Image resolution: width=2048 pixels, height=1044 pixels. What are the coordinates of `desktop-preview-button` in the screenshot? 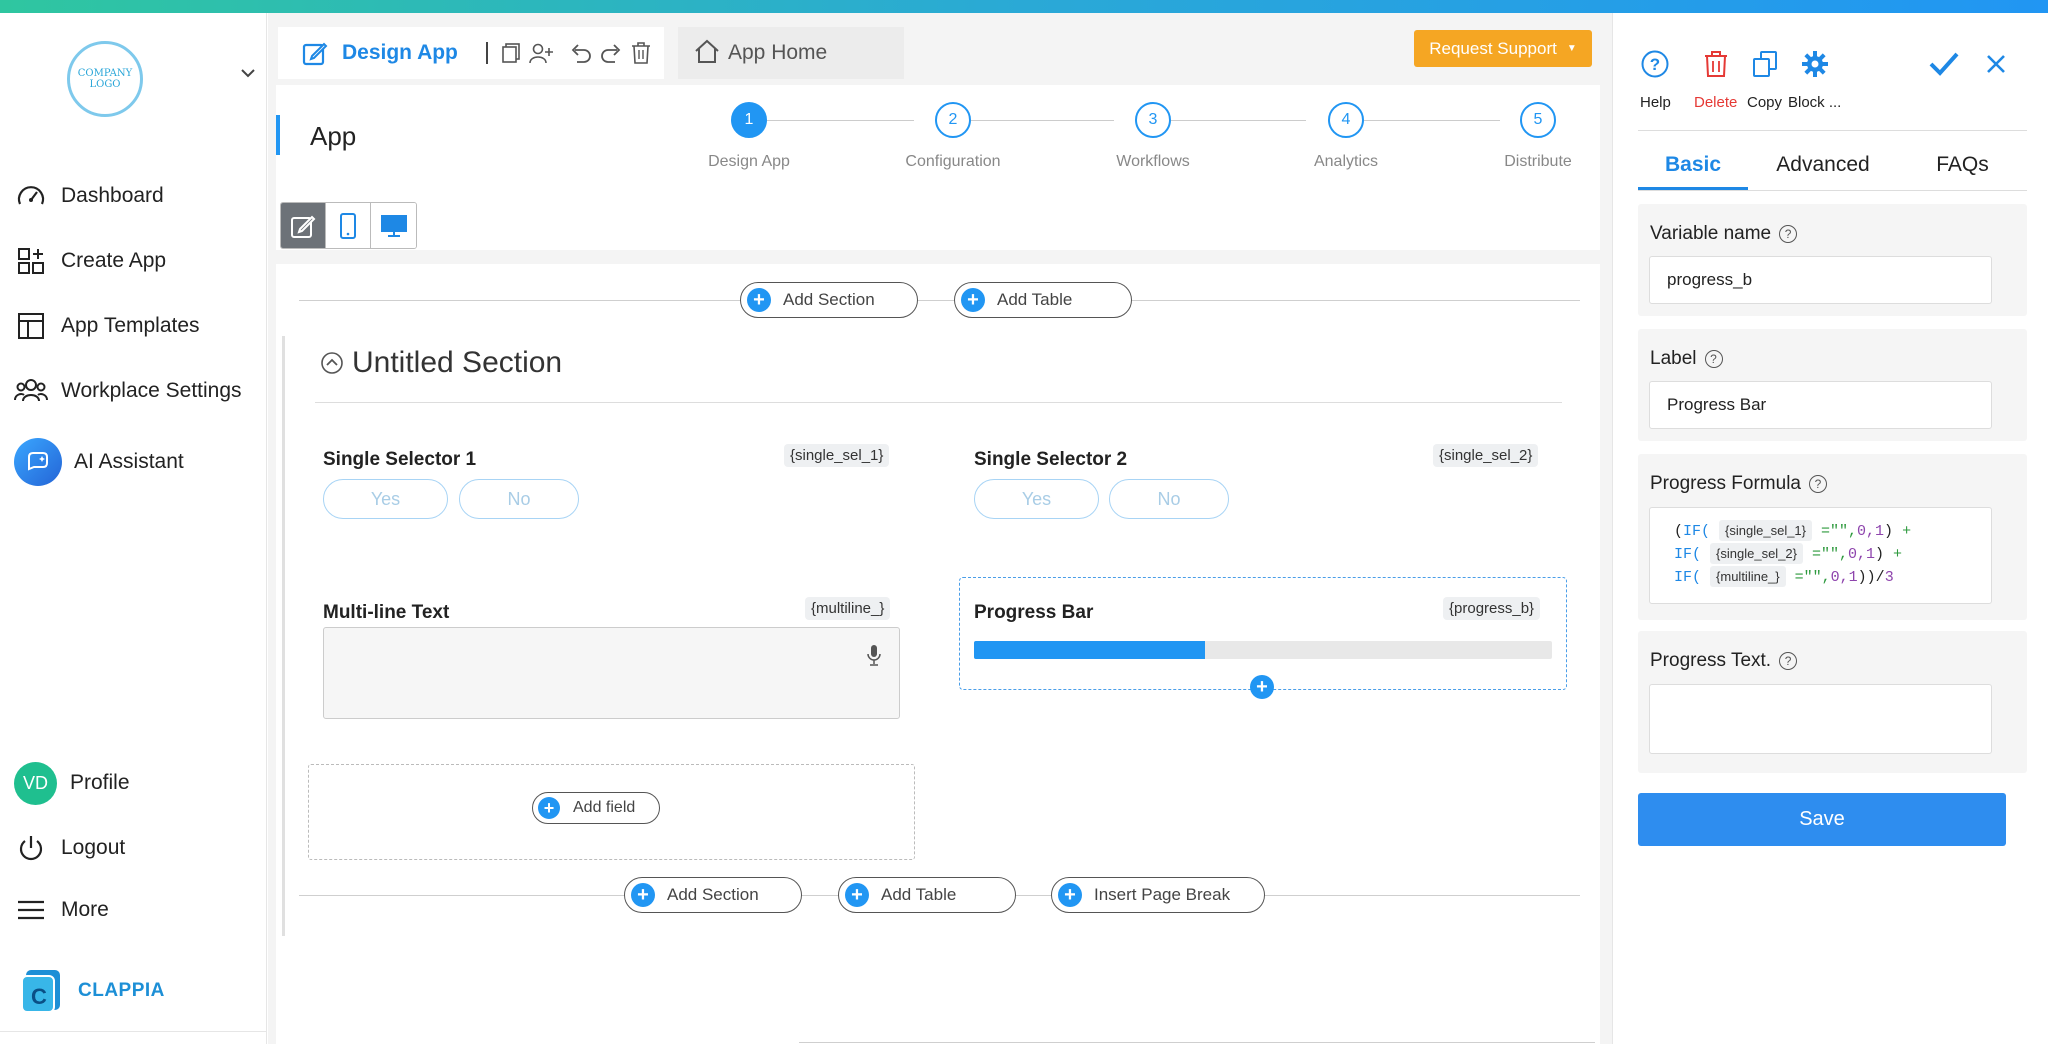 It's located at (393, 225).